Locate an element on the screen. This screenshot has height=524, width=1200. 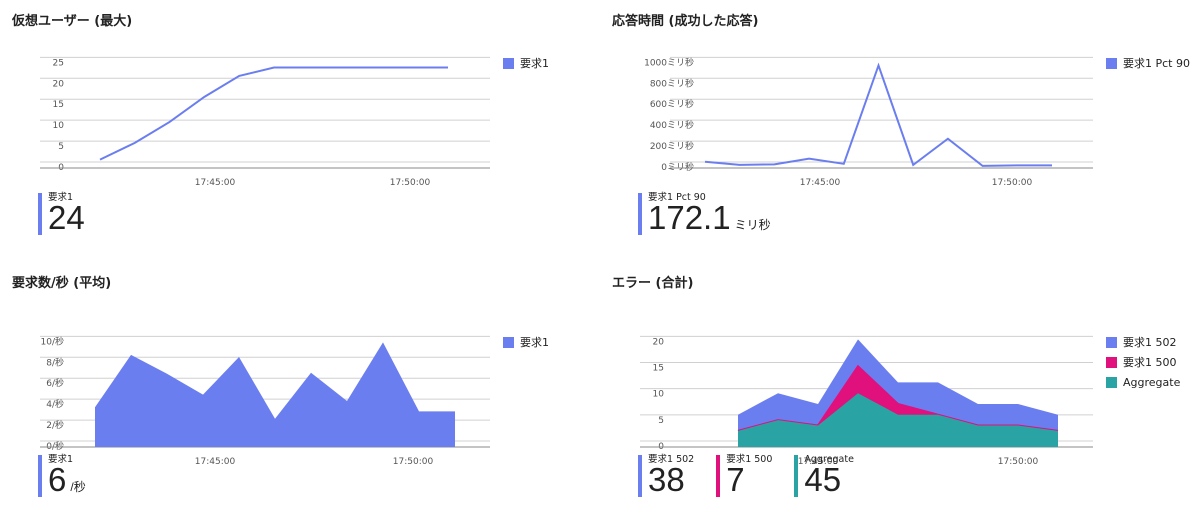
stat-box: 要求1 500 7 is located at coordinates (744, 476).